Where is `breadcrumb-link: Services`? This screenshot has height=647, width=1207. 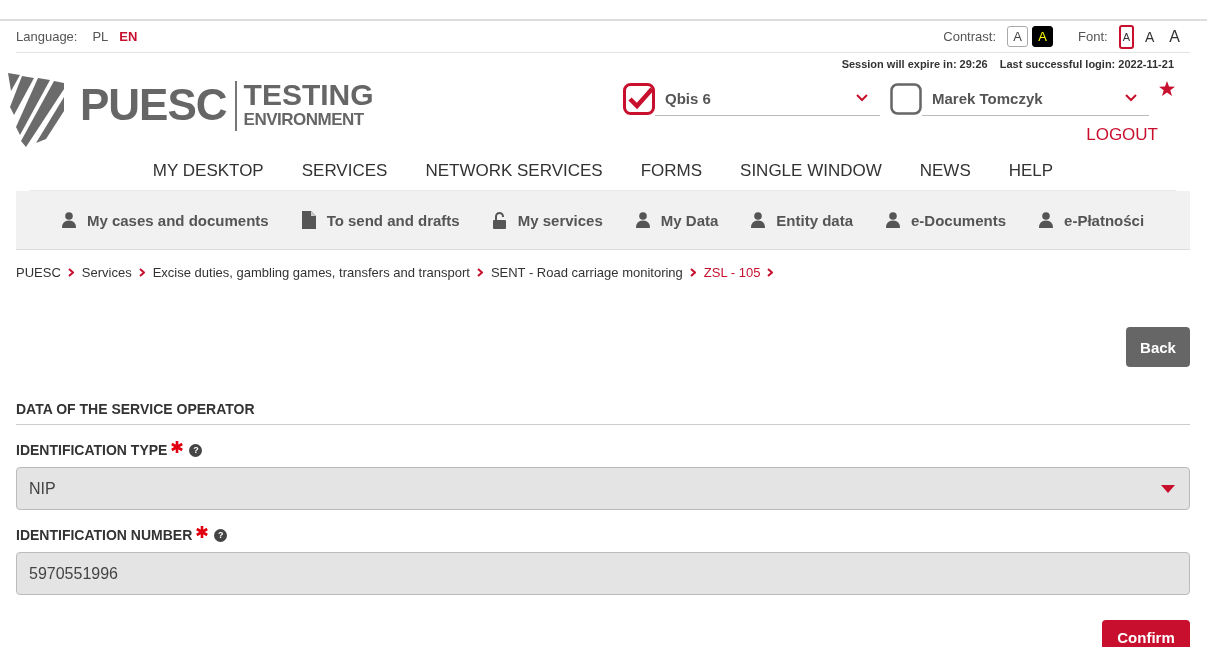
breadcrumb-link: Services is located at coordinates (106, 272).